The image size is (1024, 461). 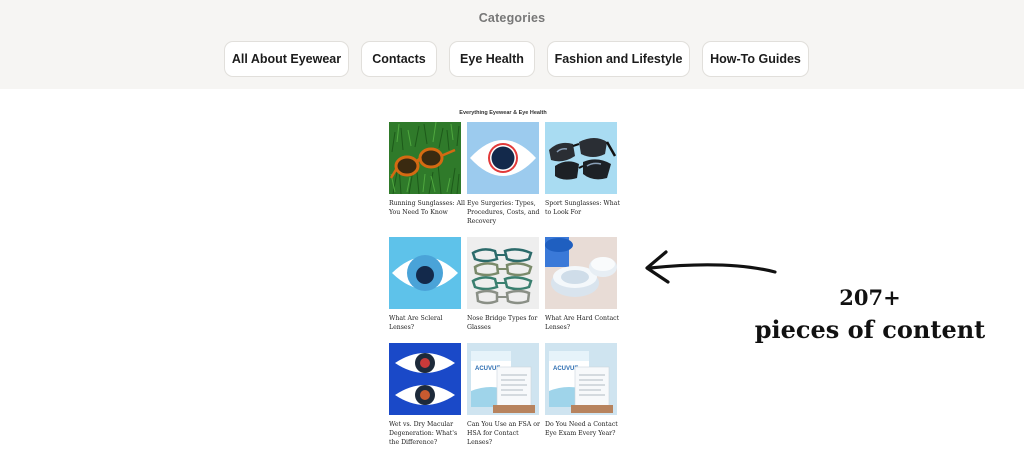 I want to click on article-image-contact-eye-exam: ACUVUE, so click(x=581, y=379).